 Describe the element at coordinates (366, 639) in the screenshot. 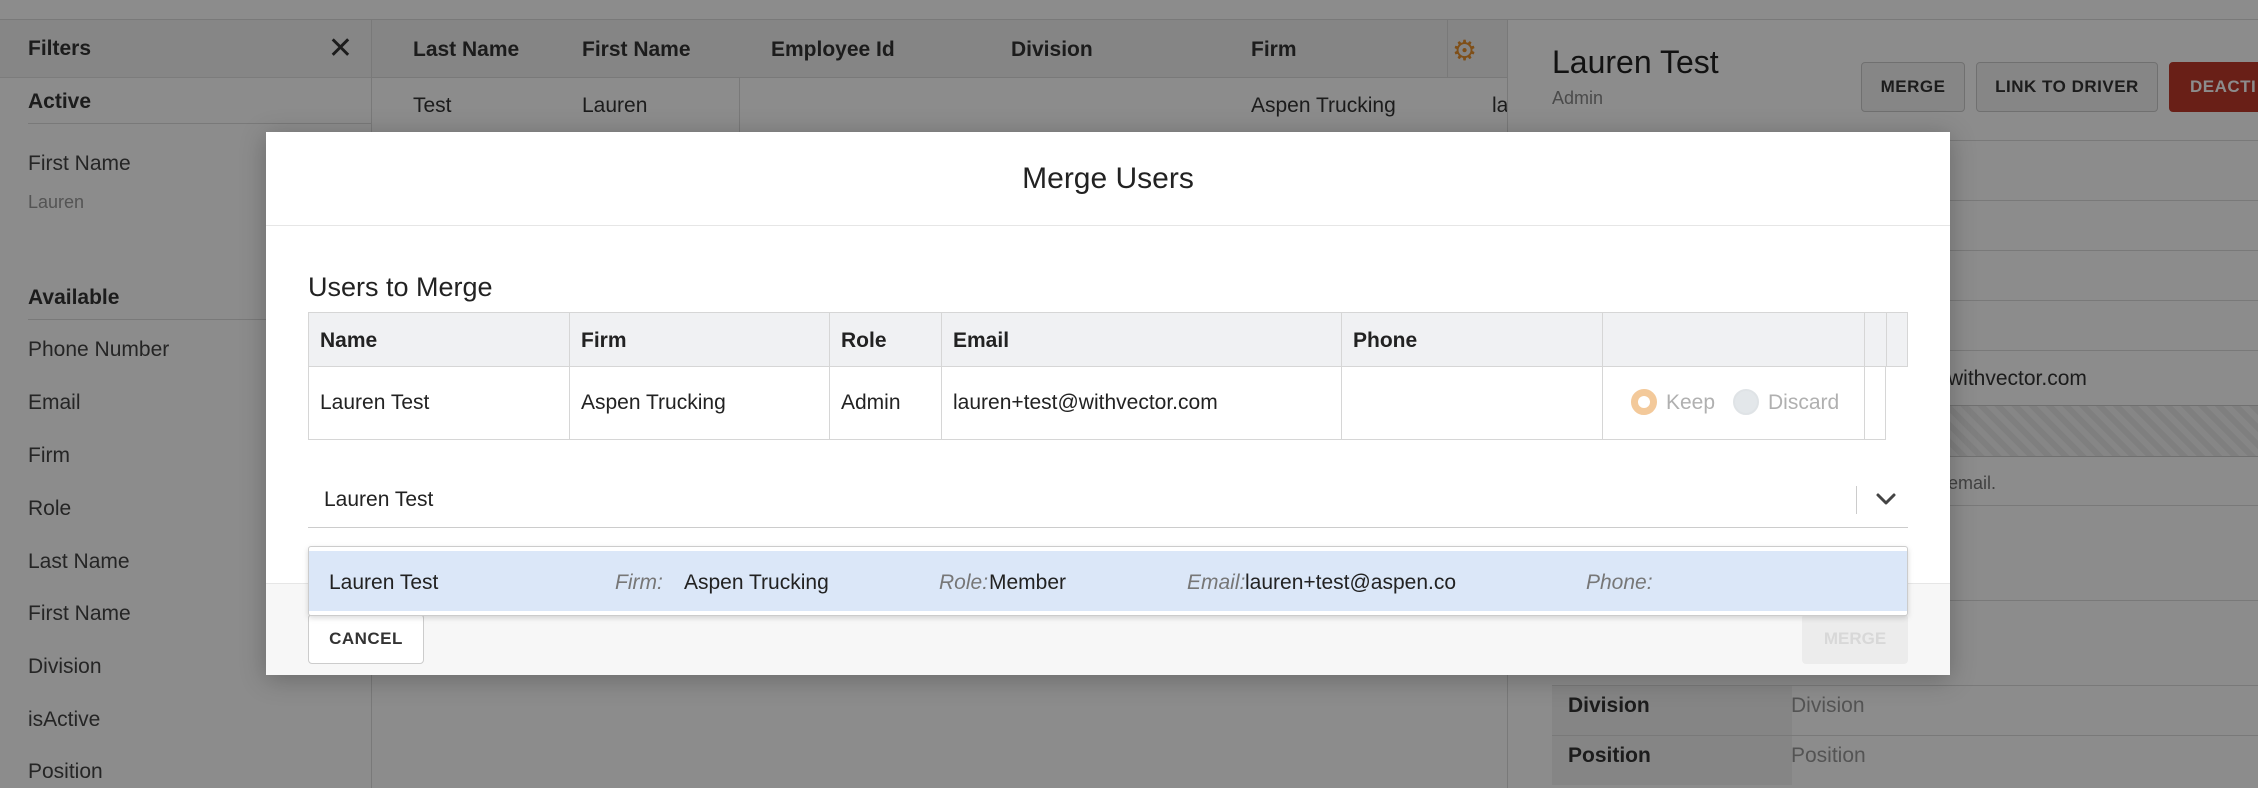

I see `cancel-button: CANCEL` at that location.